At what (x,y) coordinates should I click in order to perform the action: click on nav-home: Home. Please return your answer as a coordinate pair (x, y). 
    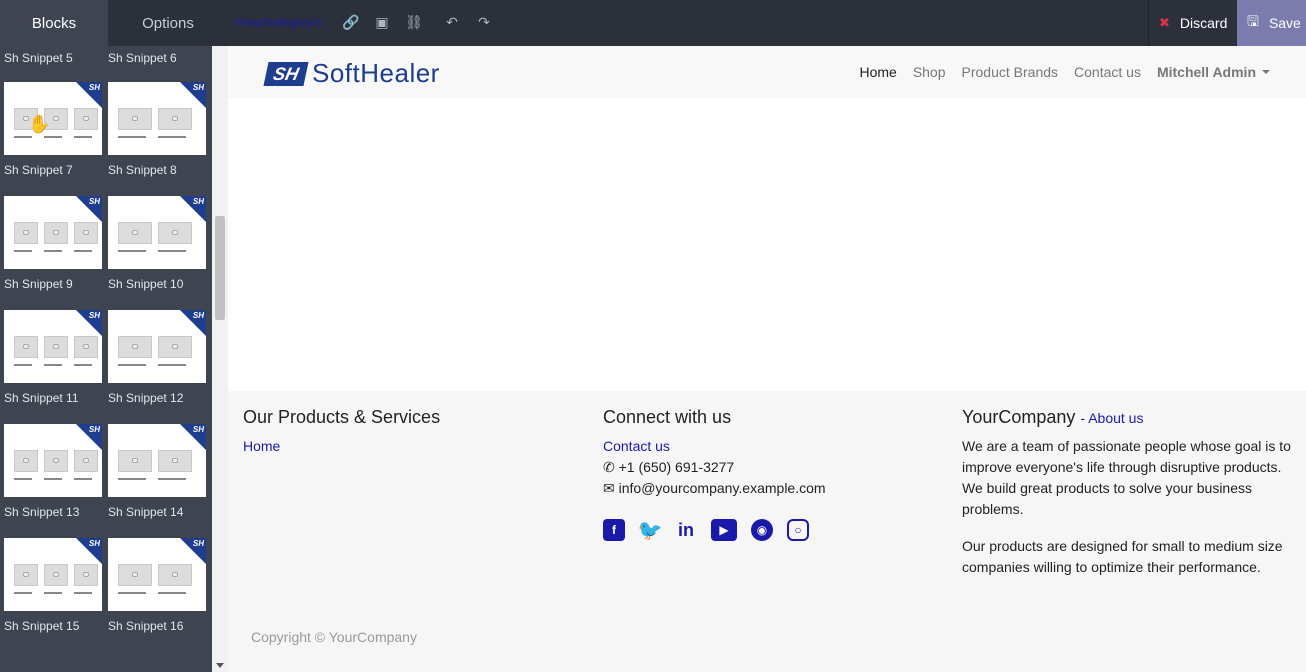
    Looking at the image, I should click on (877, 72).